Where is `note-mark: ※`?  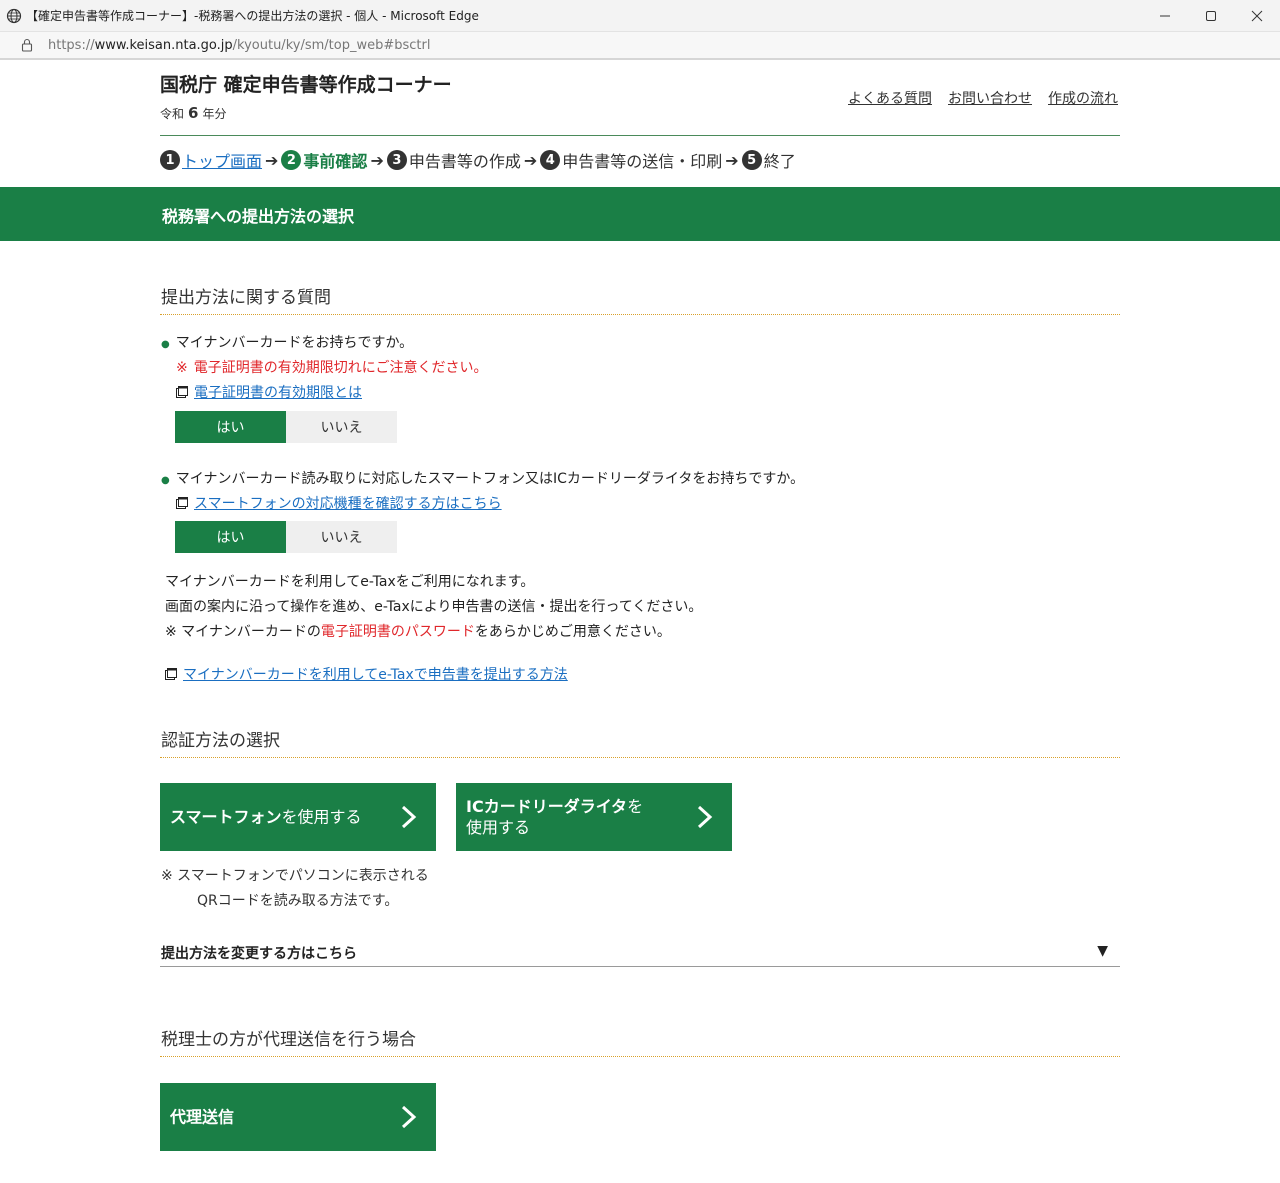
note-mark: ※ is located at coordinates (182, 368).